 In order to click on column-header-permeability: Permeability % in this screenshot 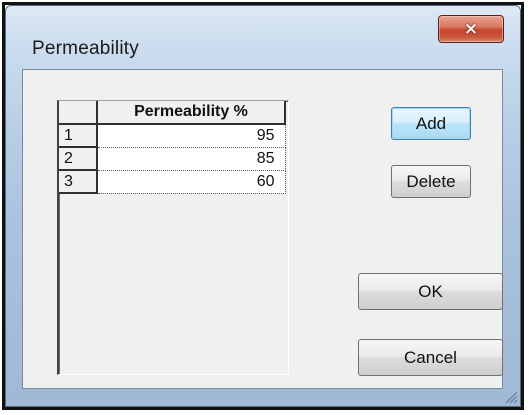, I will do `click(191, 113)`.